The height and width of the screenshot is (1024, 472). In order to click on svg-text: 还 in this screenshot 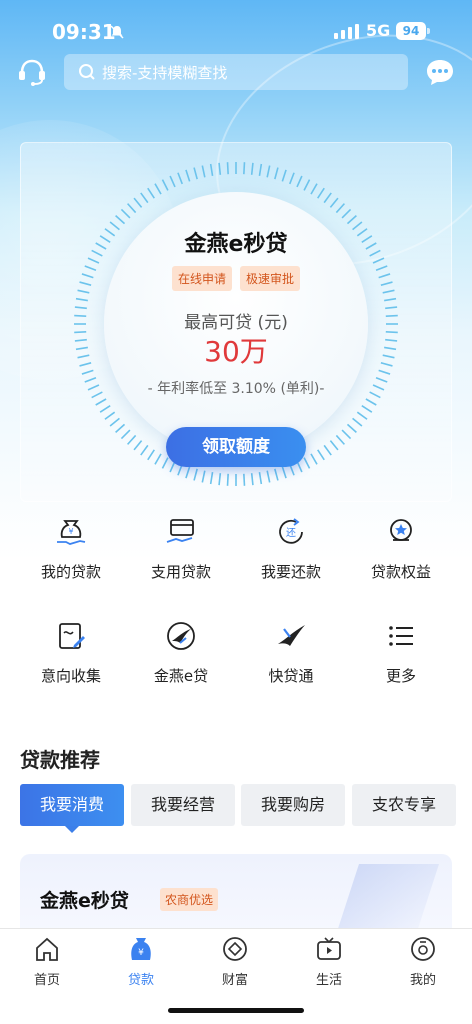, I will do `click(291, 533)`.